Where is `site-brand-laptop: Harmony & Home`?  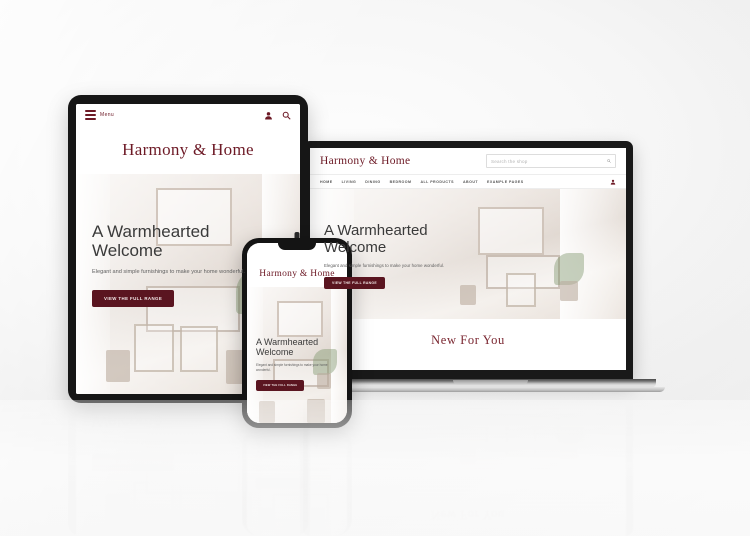 site-brand-laptop: Harmony & Home is located at coordinates (365, 161).